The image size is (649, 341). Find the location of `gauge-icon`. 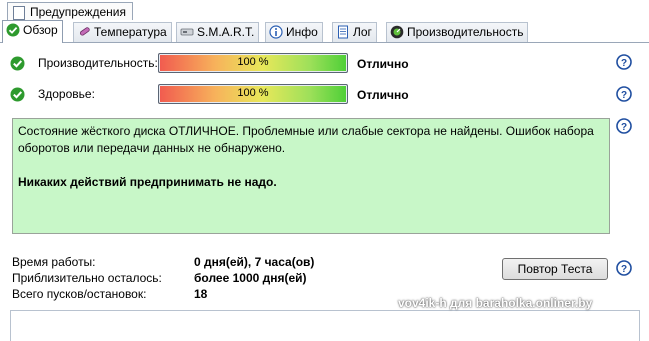

gauge-icon is located at coordinates (397, 32).